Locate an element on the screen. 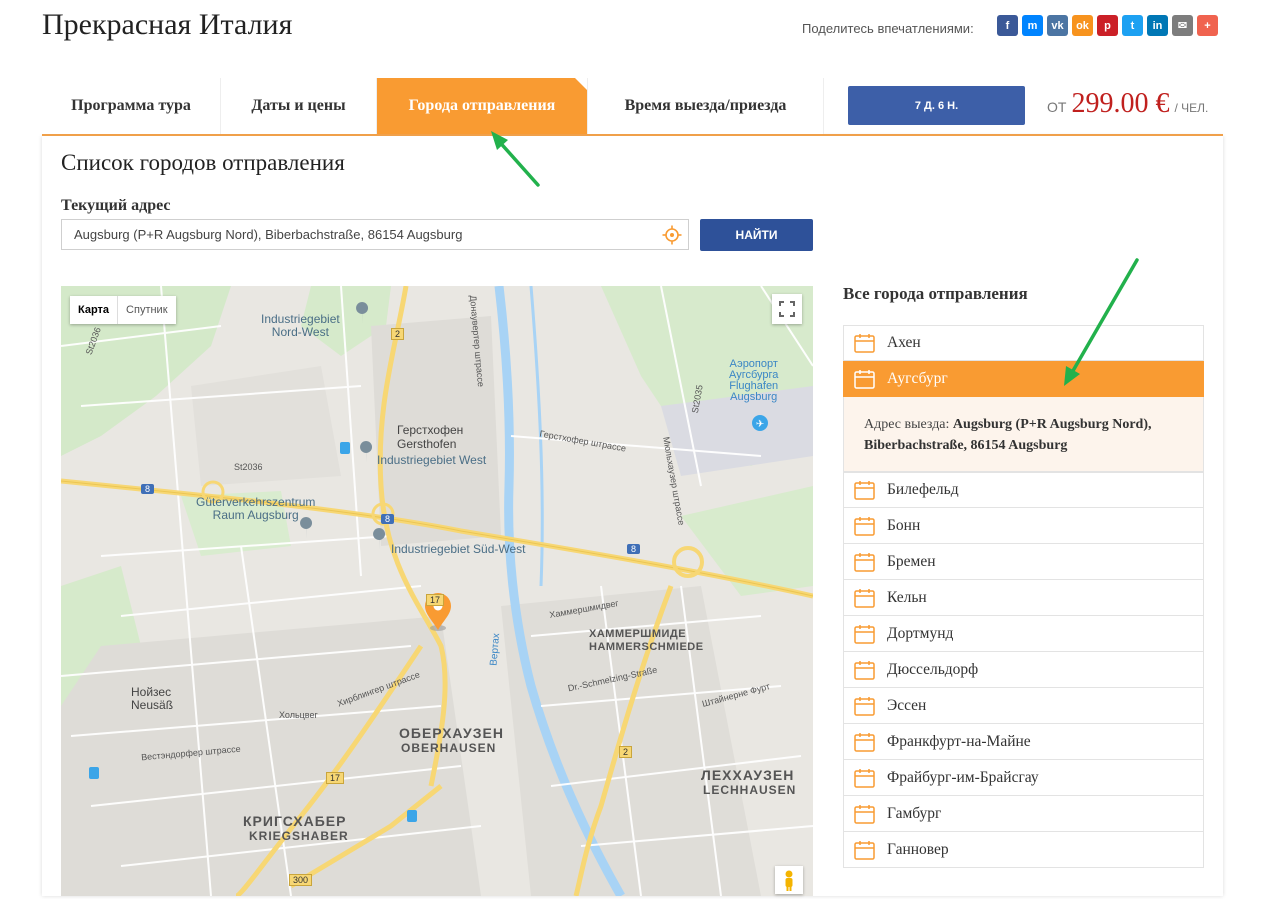 Image resolution: width=1263 pixels, height=899 pixels. road-badge-17: 17 is located at coordinates (435, 600).